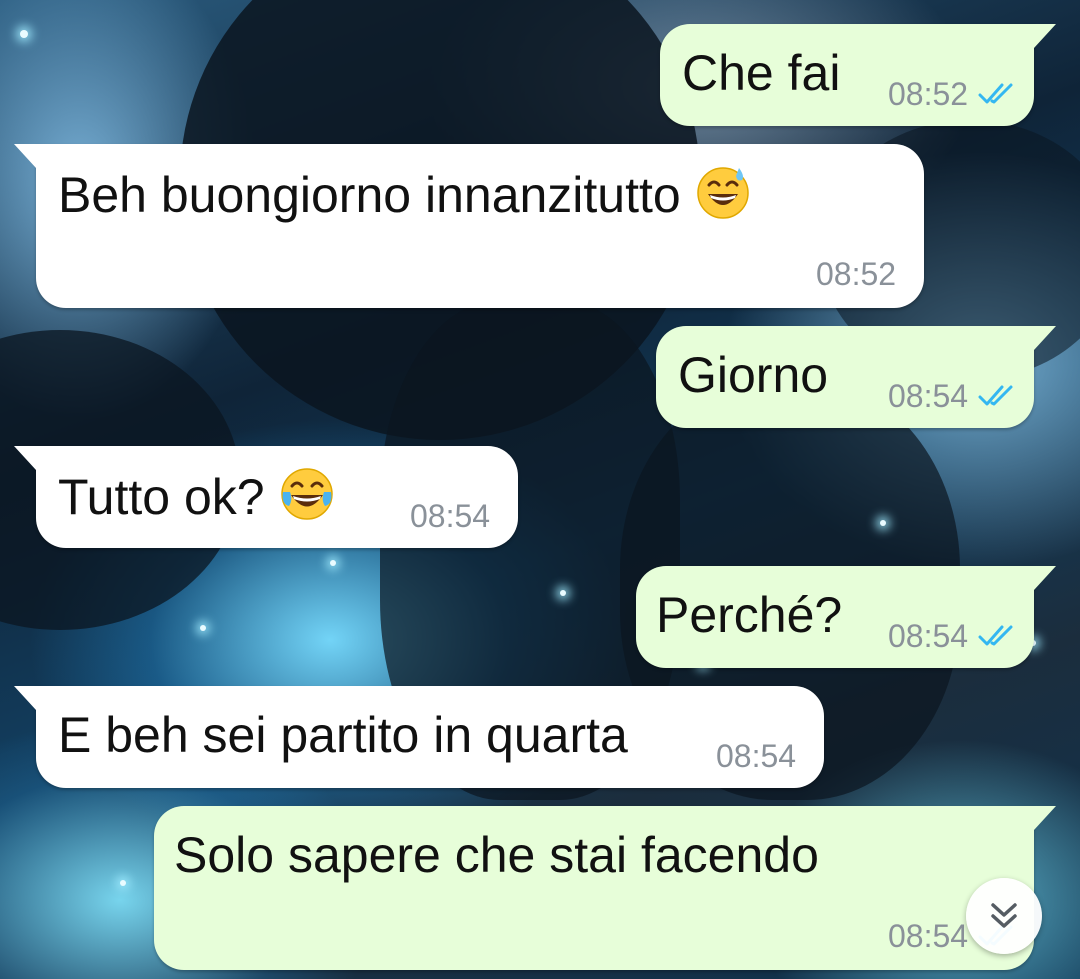  Describe the element at coordinates (605, 888) in the screenshot. I see `message-bubble-outgoing: Solo sapere che stai facendo 08:54` at that location.